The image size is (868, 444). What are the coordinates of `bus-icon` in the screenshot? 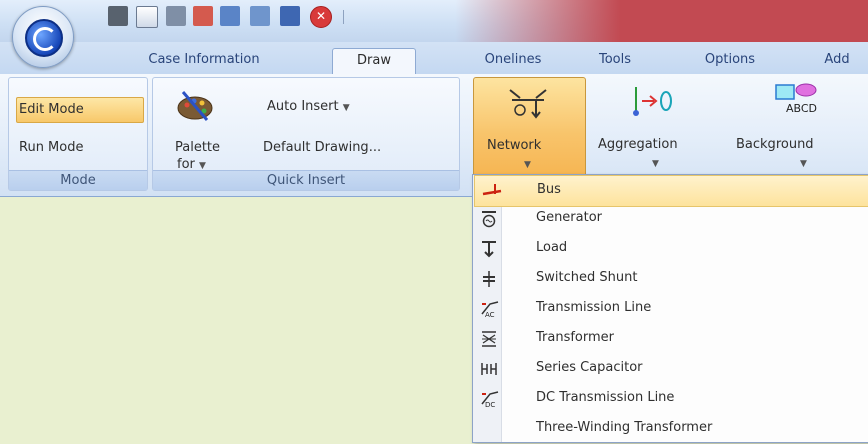 It's located at (491, 191).